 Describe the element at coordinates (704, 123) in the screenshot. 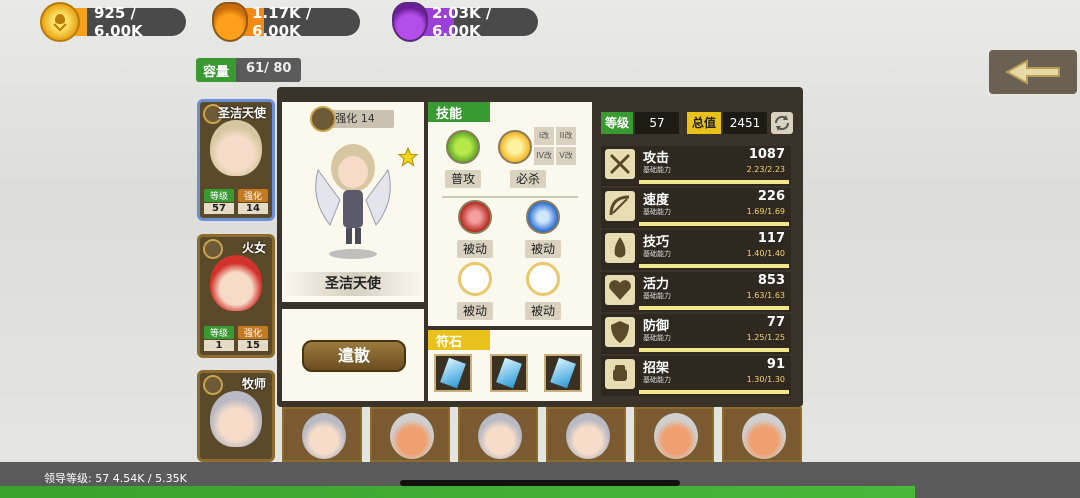

I see `total-label: 总值` at that location.